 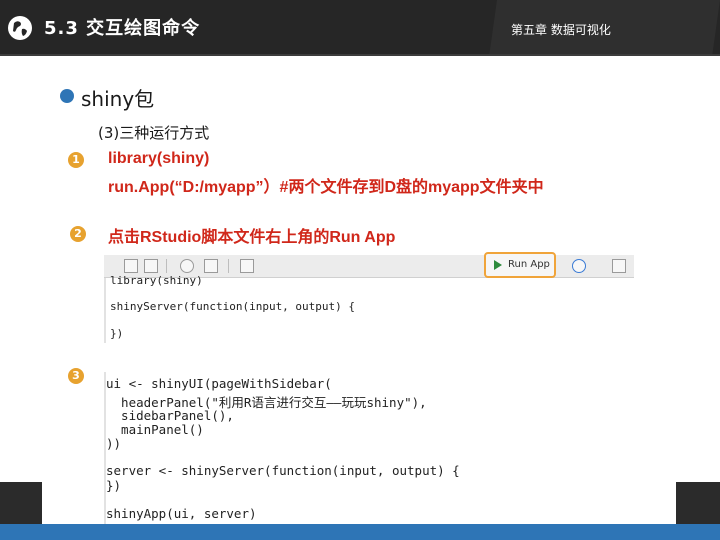 What do you see at coordinates (131, 266) in the screenshot?
I see `source-icon` at bounding box center [131, 266].